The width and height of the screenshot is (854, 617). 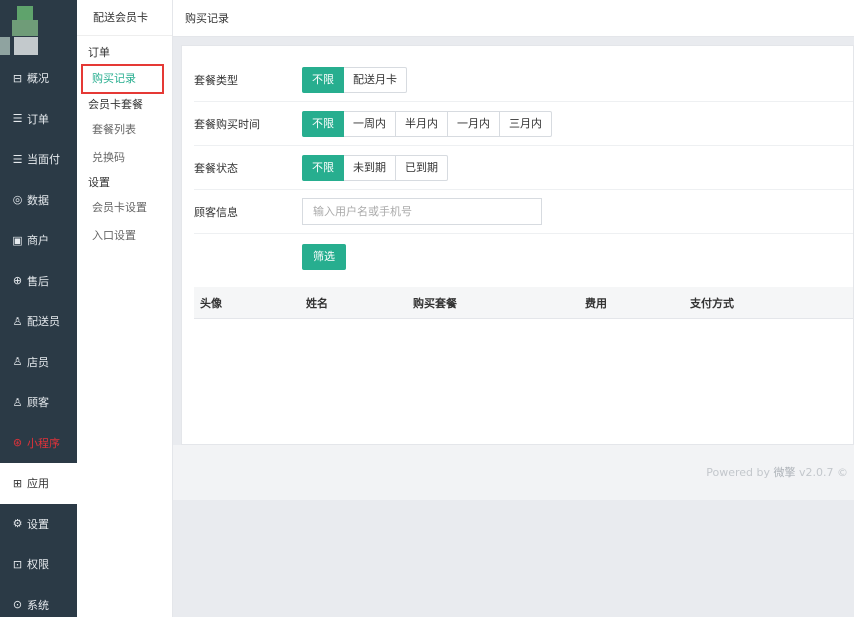 What do you see at coordinates (216, 168) in the screenshot?
I see `filter-label-status: 套餐状态` at bounding box center [216, 168].